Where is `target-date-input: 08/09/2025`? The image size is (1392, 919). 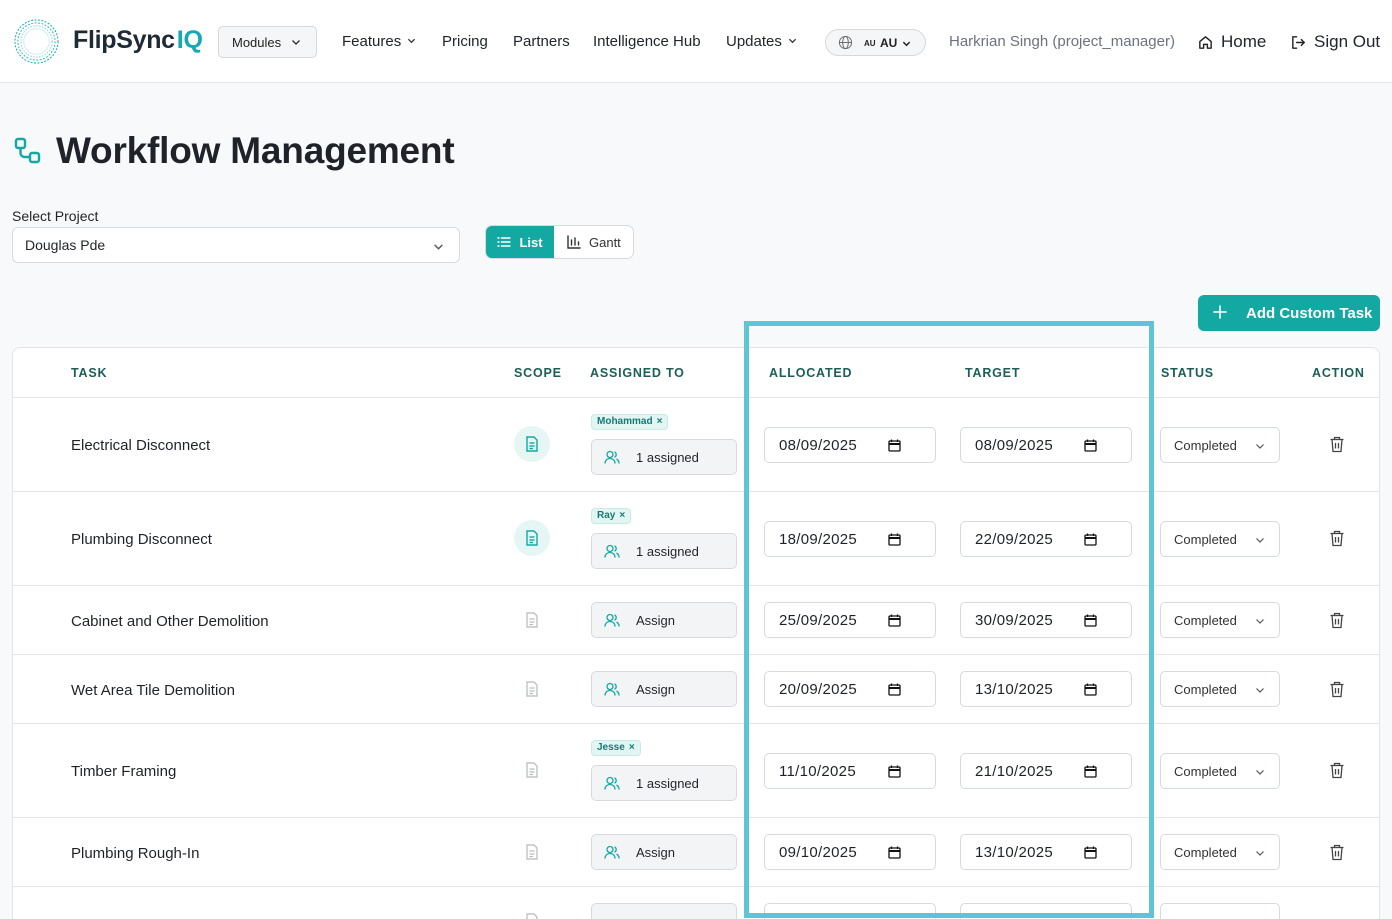 target-date-input: 08/09/2025 is located at coordinates (1046, 445).